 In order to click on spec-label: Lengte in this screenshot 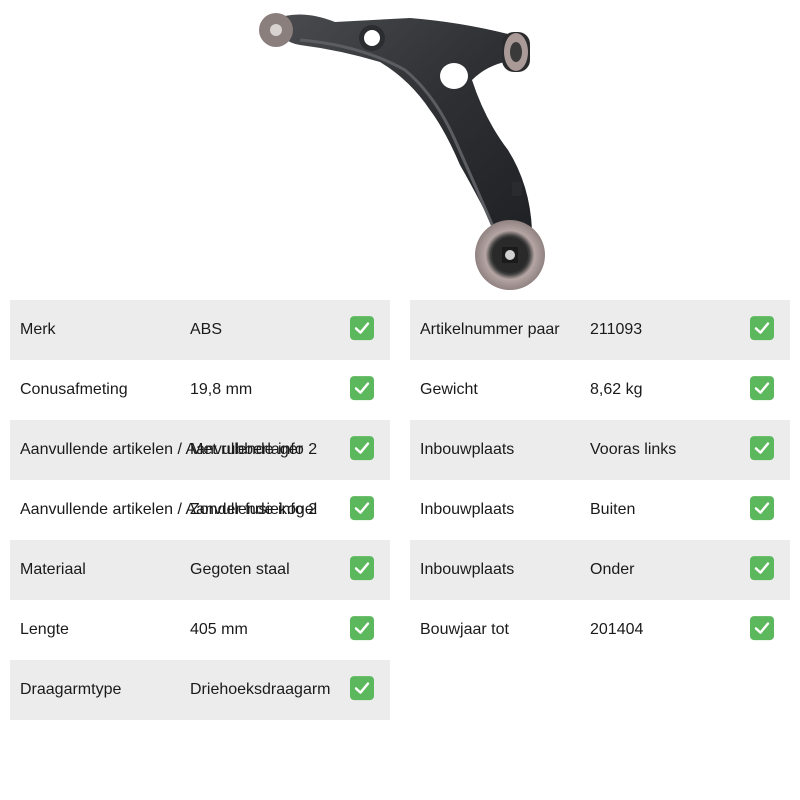, I will do `click(44, 629)`.